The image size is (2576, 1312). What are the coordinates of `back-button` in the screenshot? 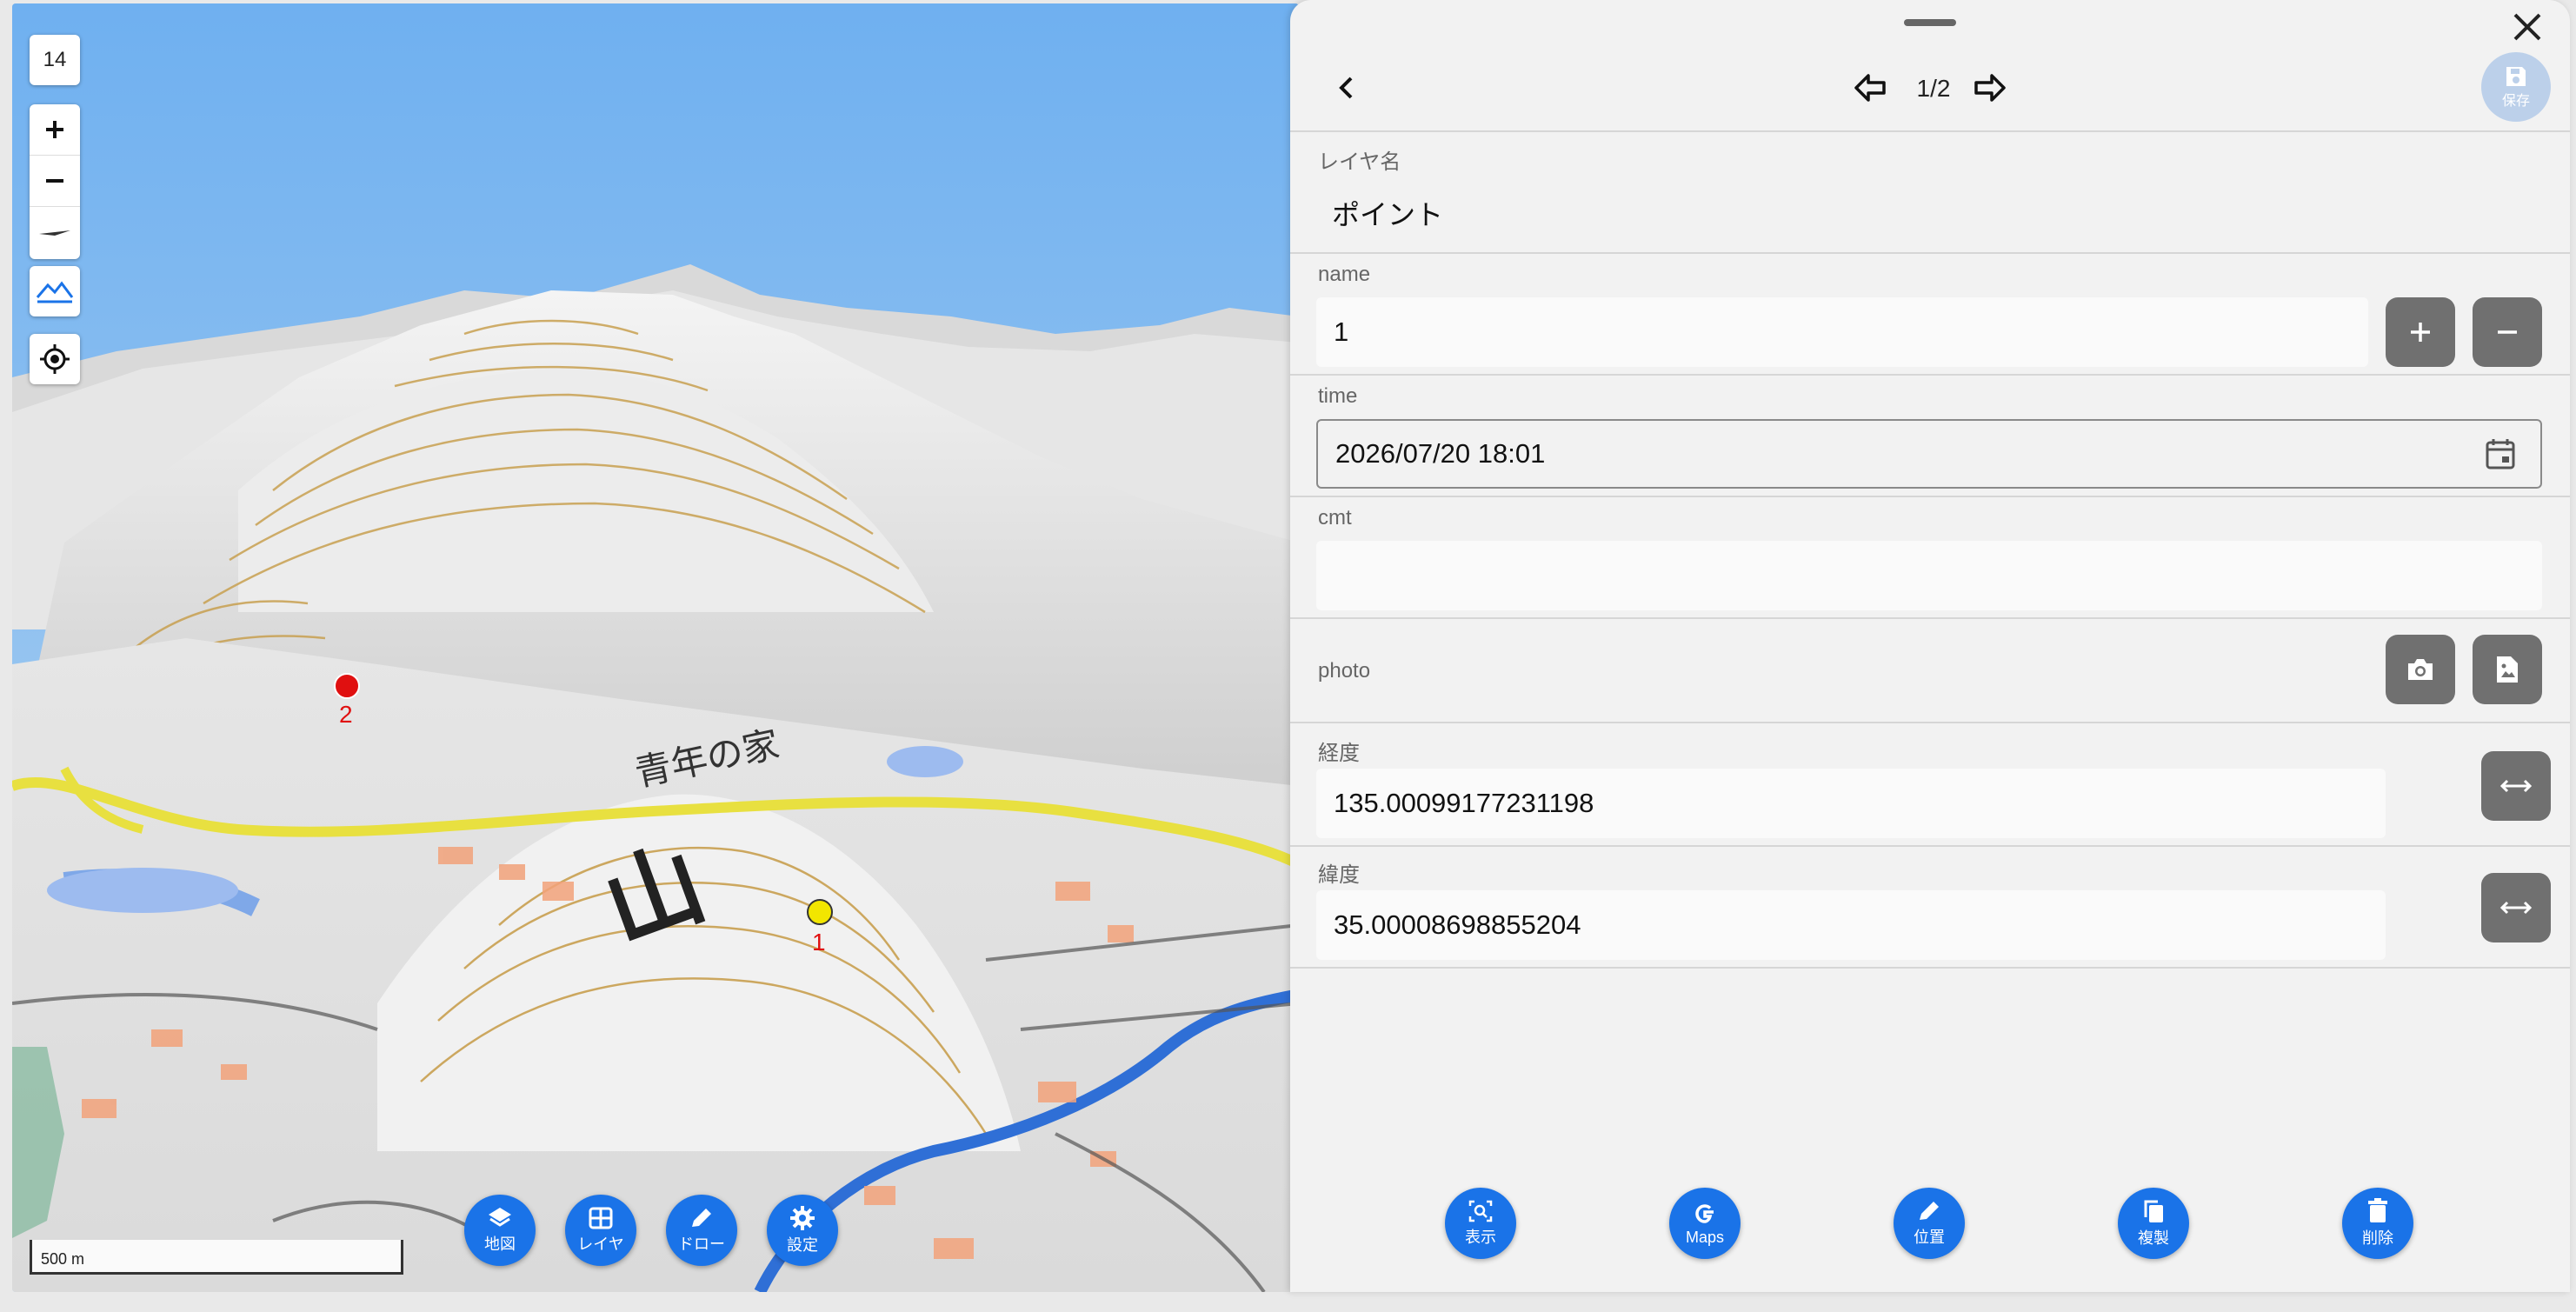 It's located at (1346, 88).